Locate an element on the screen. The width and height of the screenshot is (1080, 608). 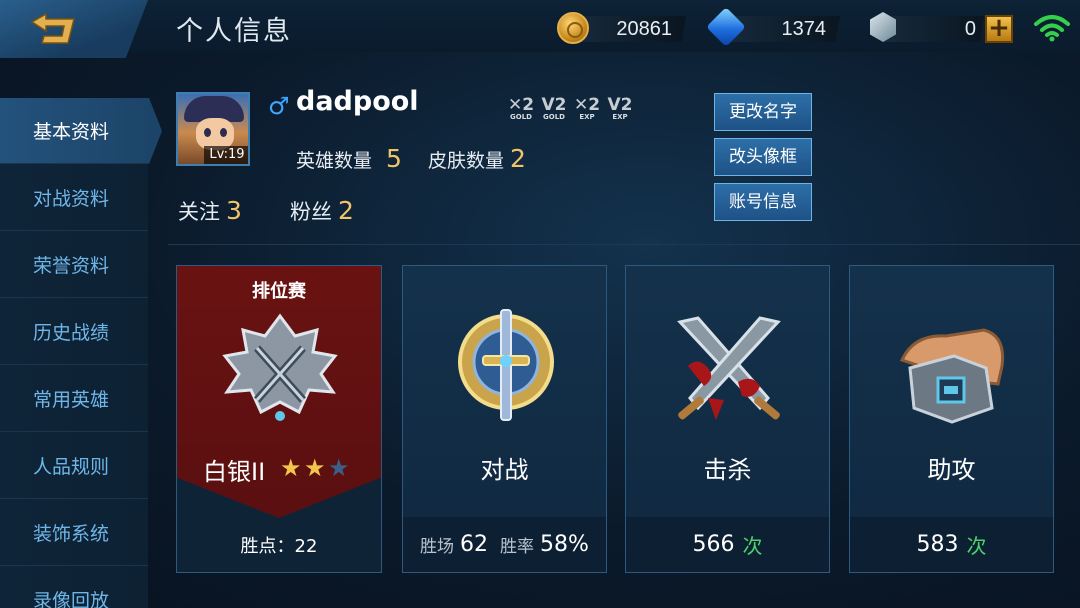
level-badge: Lv:19 is located at coordinates (226, 155).